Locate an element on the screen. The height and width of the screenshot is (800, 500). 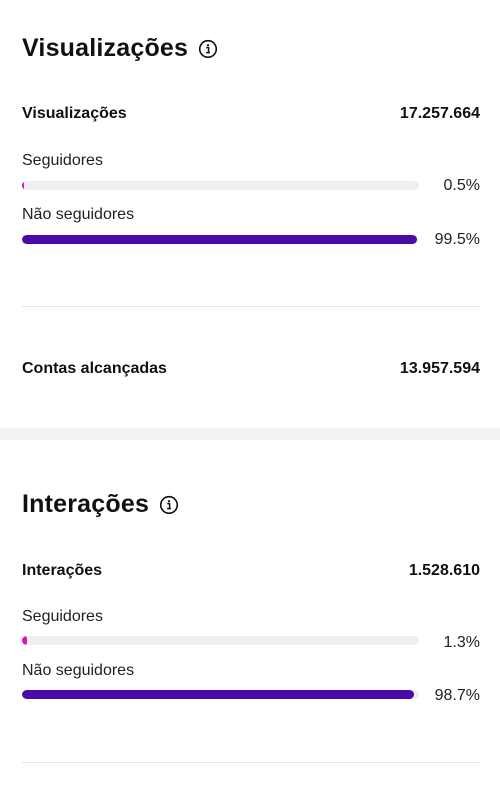
reach-row: Contas alcançadas 13.957.594 is located at coordinates (251, 369).